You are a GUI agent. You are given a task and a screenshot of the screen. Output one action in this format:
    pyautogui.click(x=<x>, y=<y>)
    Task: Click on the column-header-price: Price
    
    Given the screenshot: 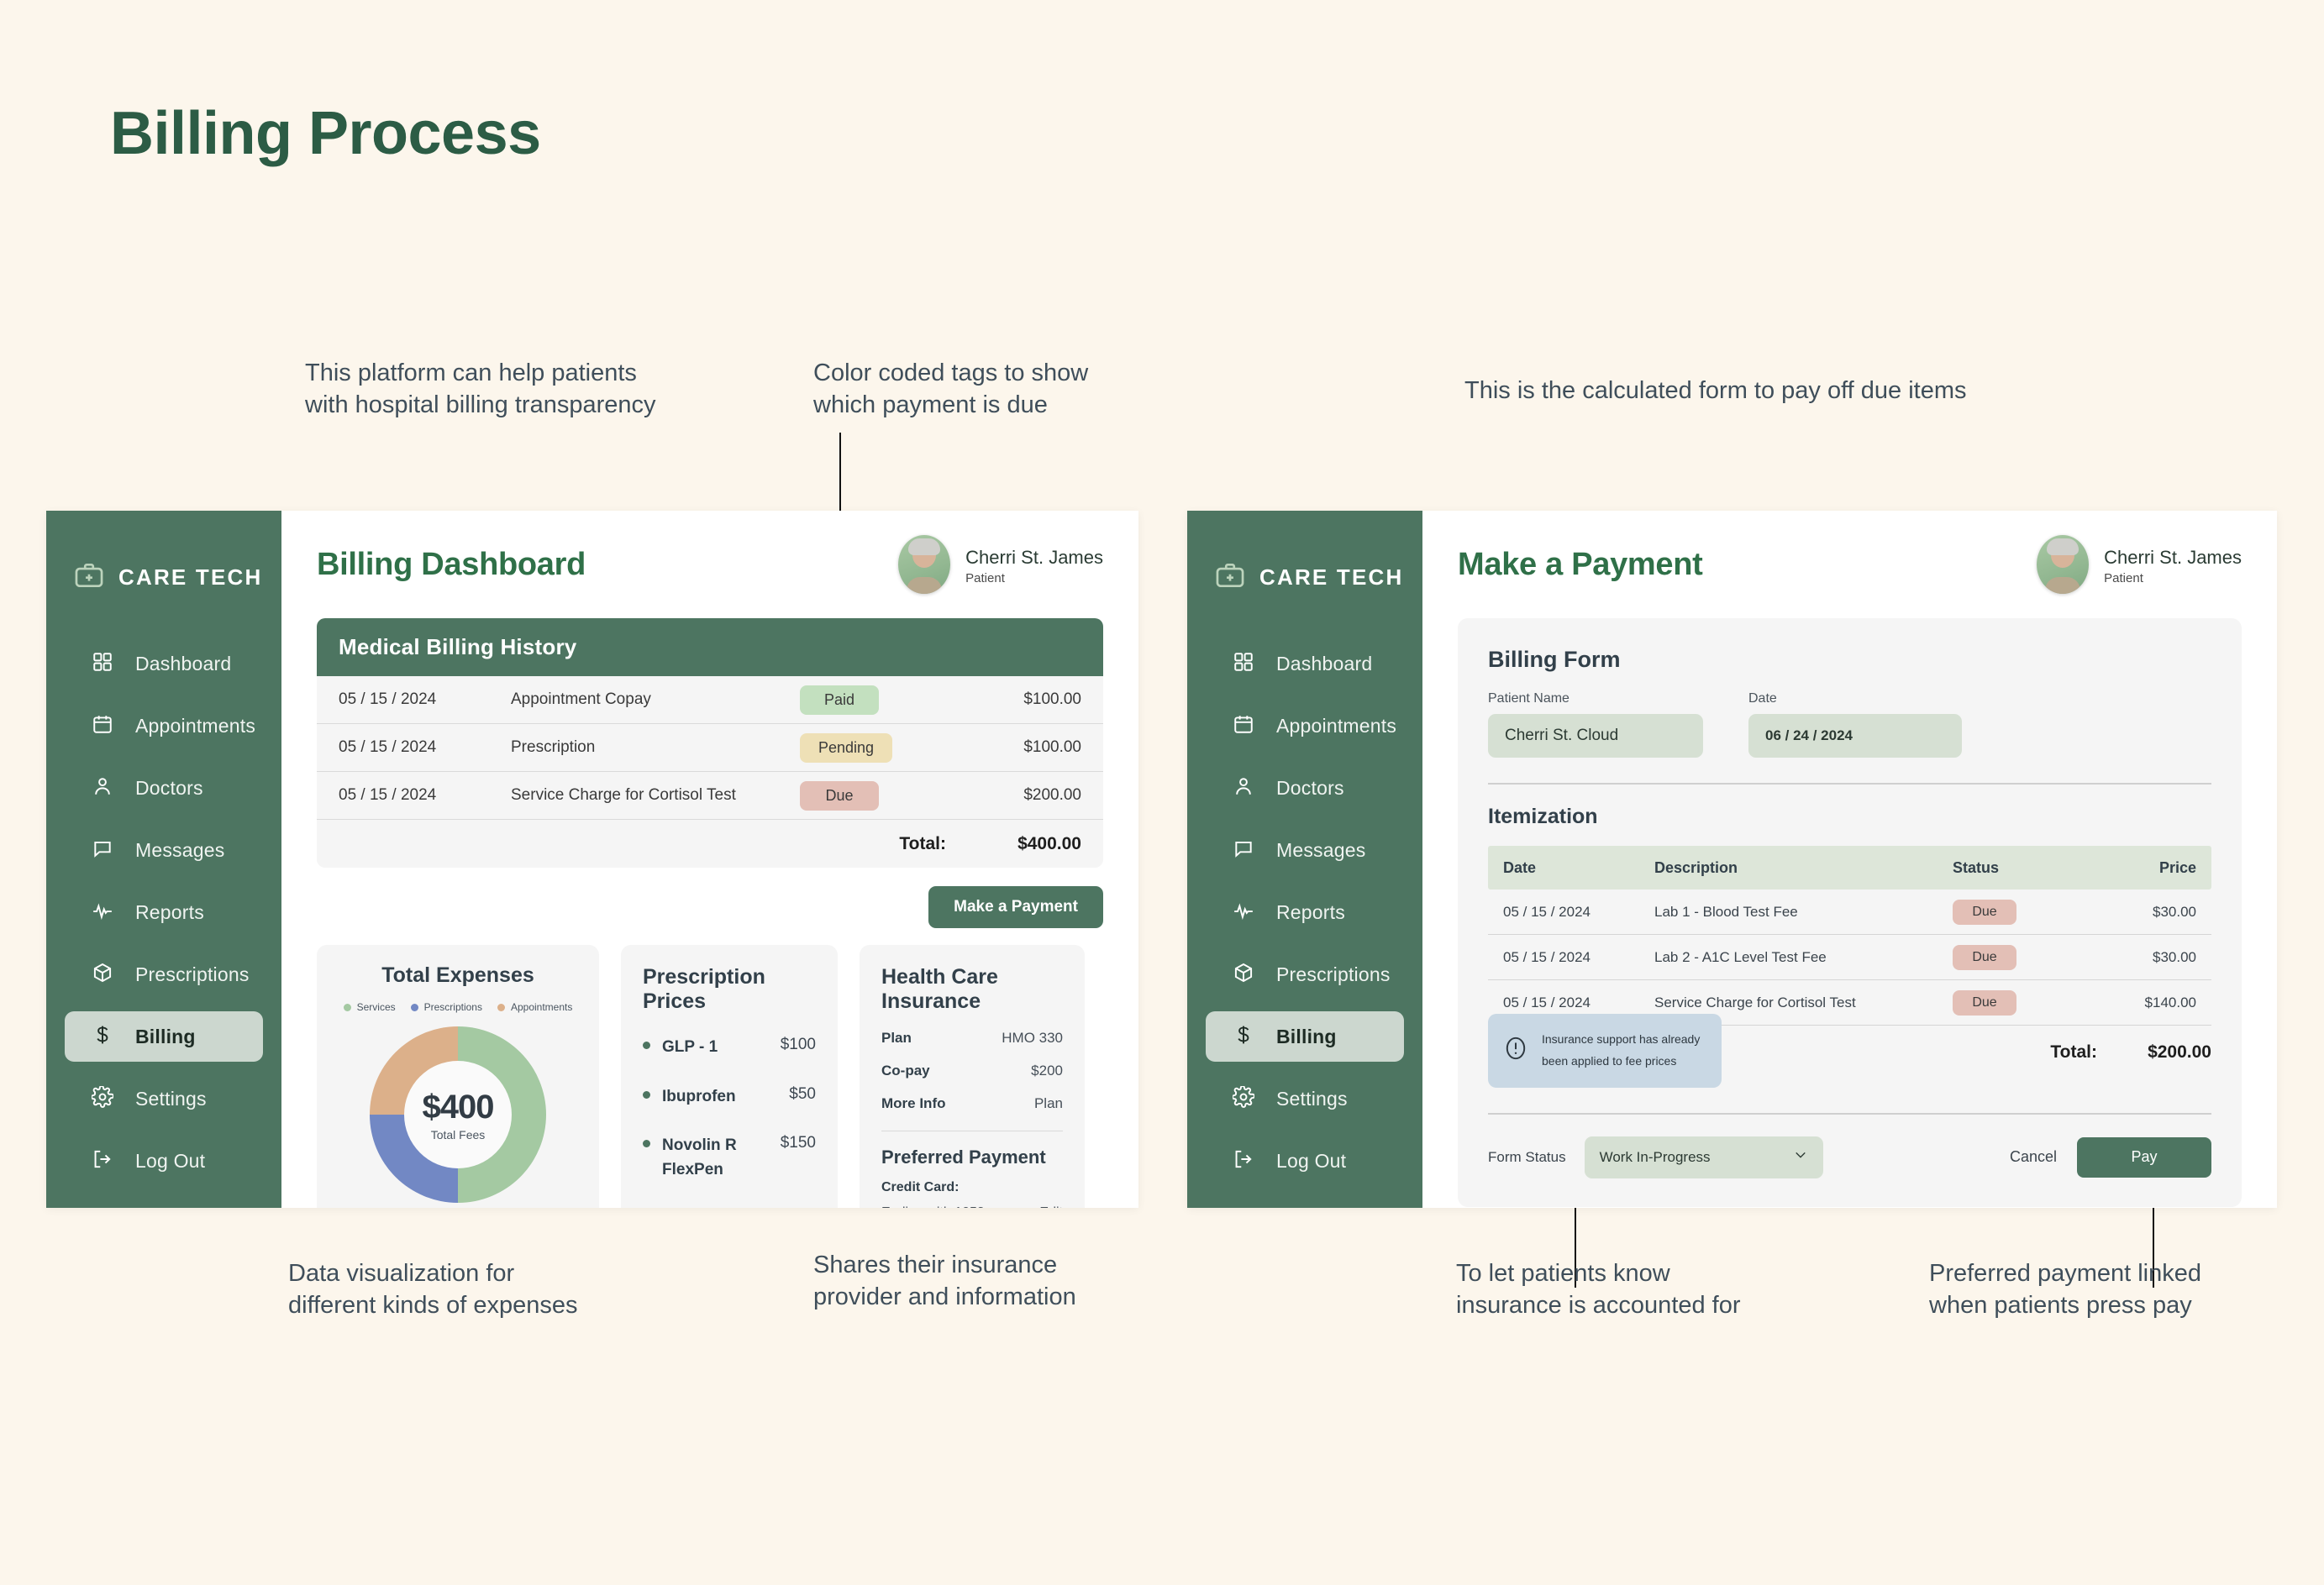 What is the action you would take?
    pyautogui.click(x=2177, y=867)
    